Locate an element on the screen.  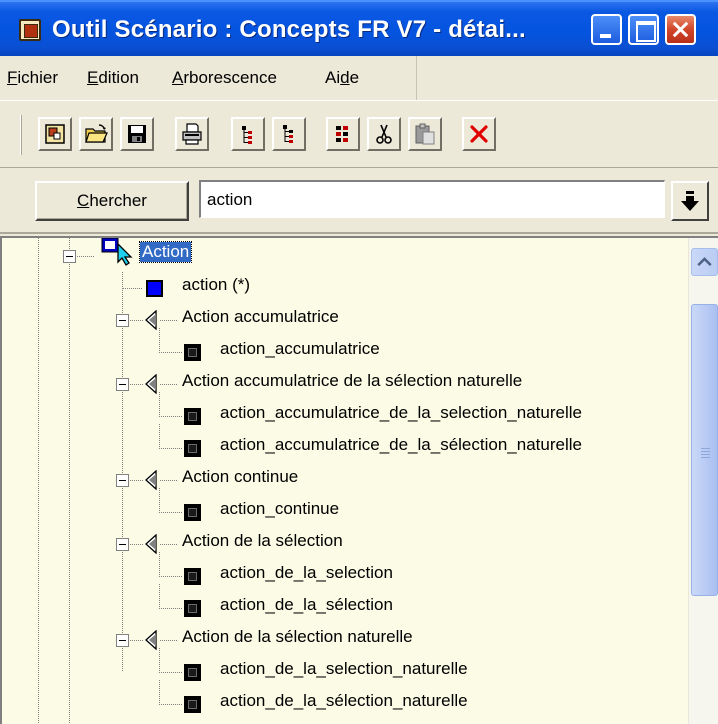
tree-node-term: action_continue is located at coordinates (342, 507).